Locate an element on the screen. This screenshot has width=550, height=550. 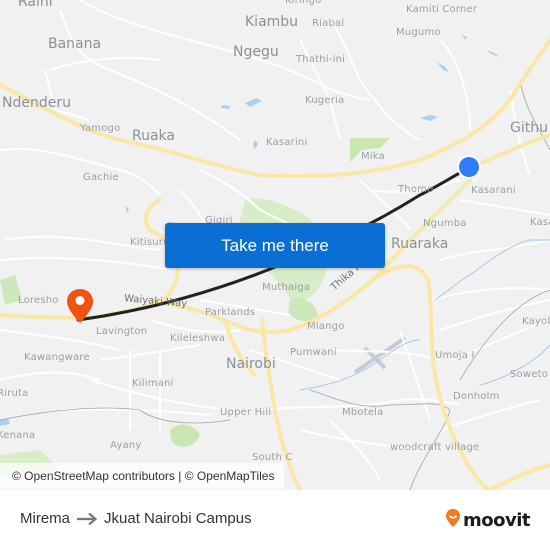
arrow-right-icon is located at coordinates (87, 519).